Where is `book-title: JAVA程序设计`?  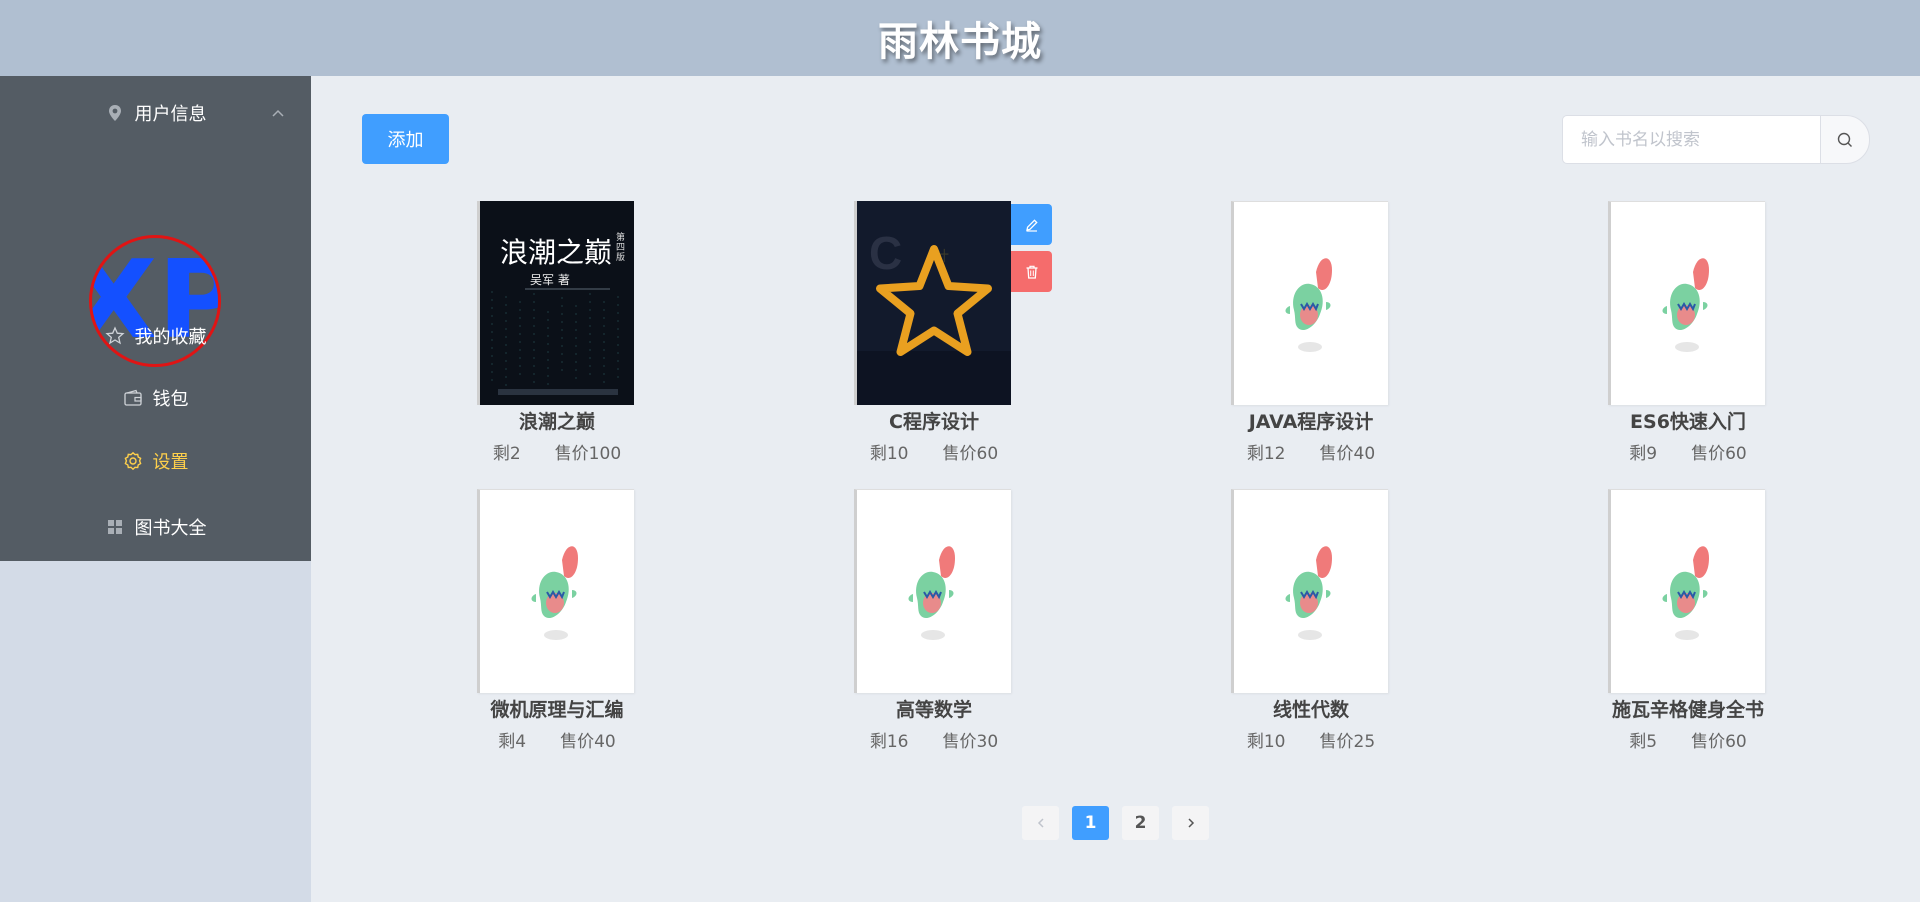
book-title: JAVA程序设计 is located at coordinates (1311, 422).